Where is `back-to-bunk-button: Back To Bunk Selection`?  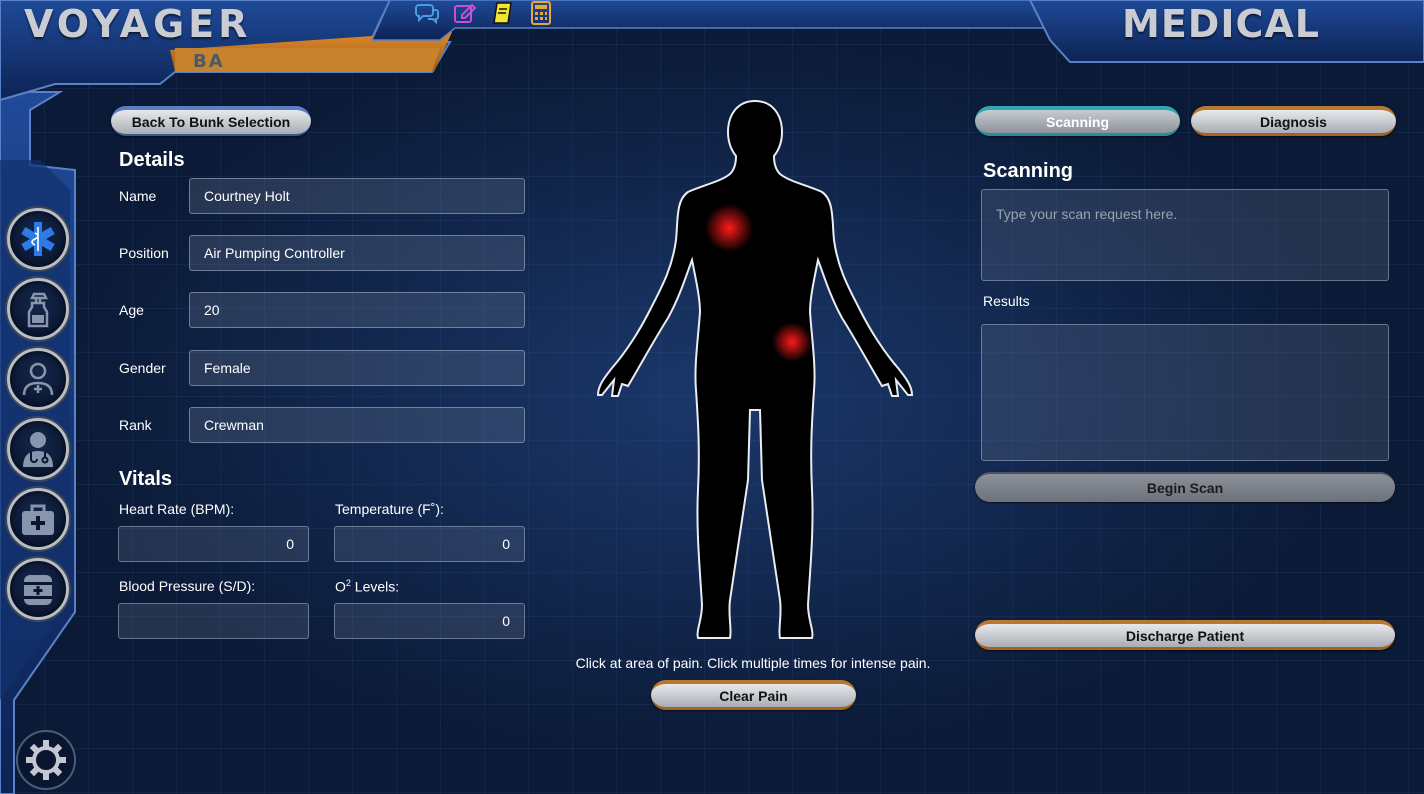
back-to-bunk-button: Back To Bunk Selection is located at coordinates (211, 121).